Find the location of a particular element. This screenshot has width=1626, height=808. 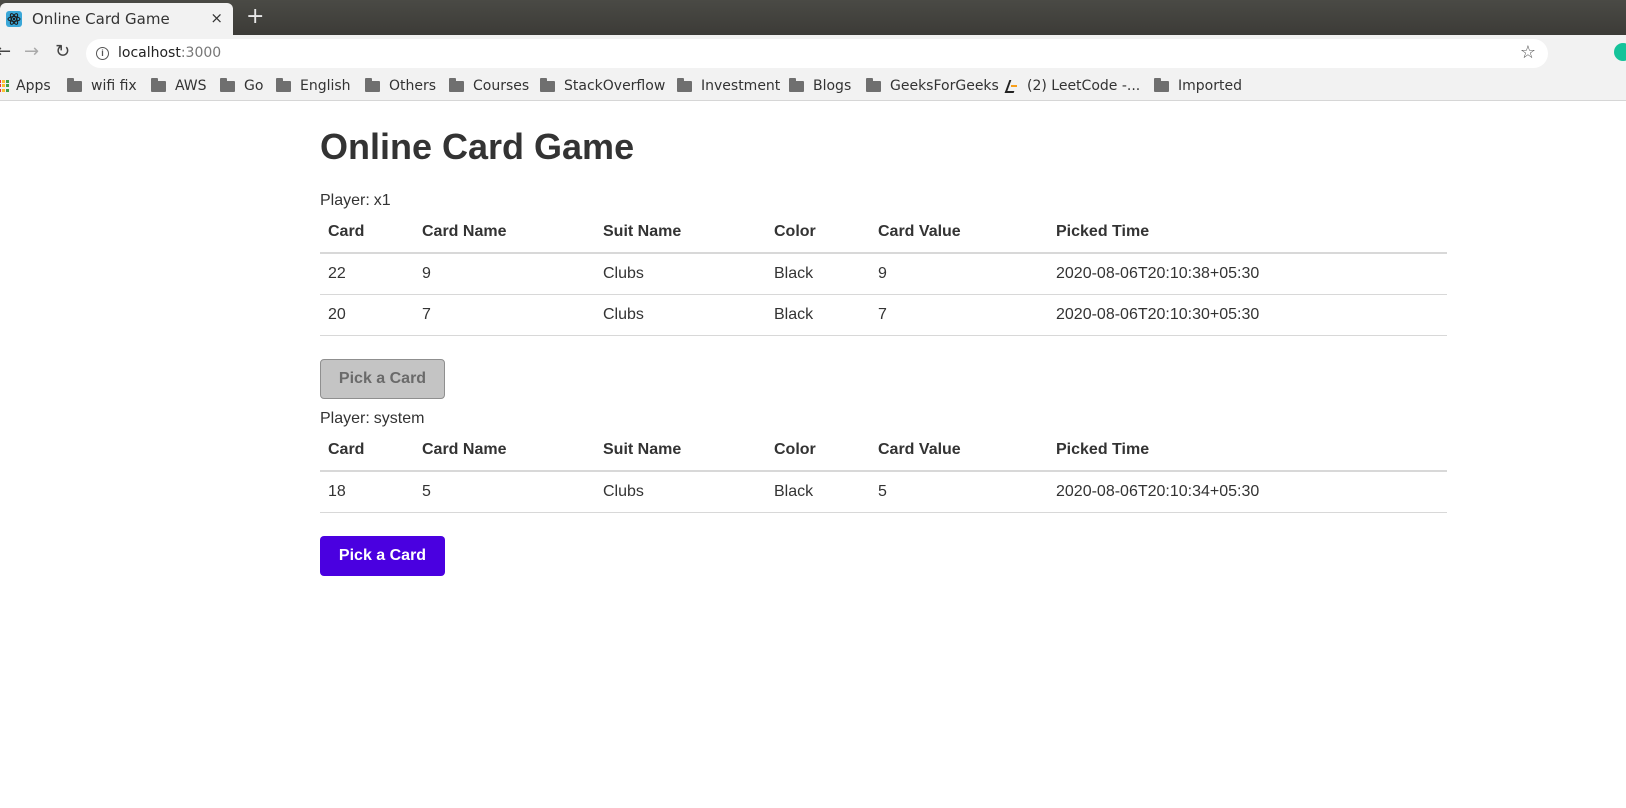

bookmark-apps: Apps is located at coordinates (25, 86).